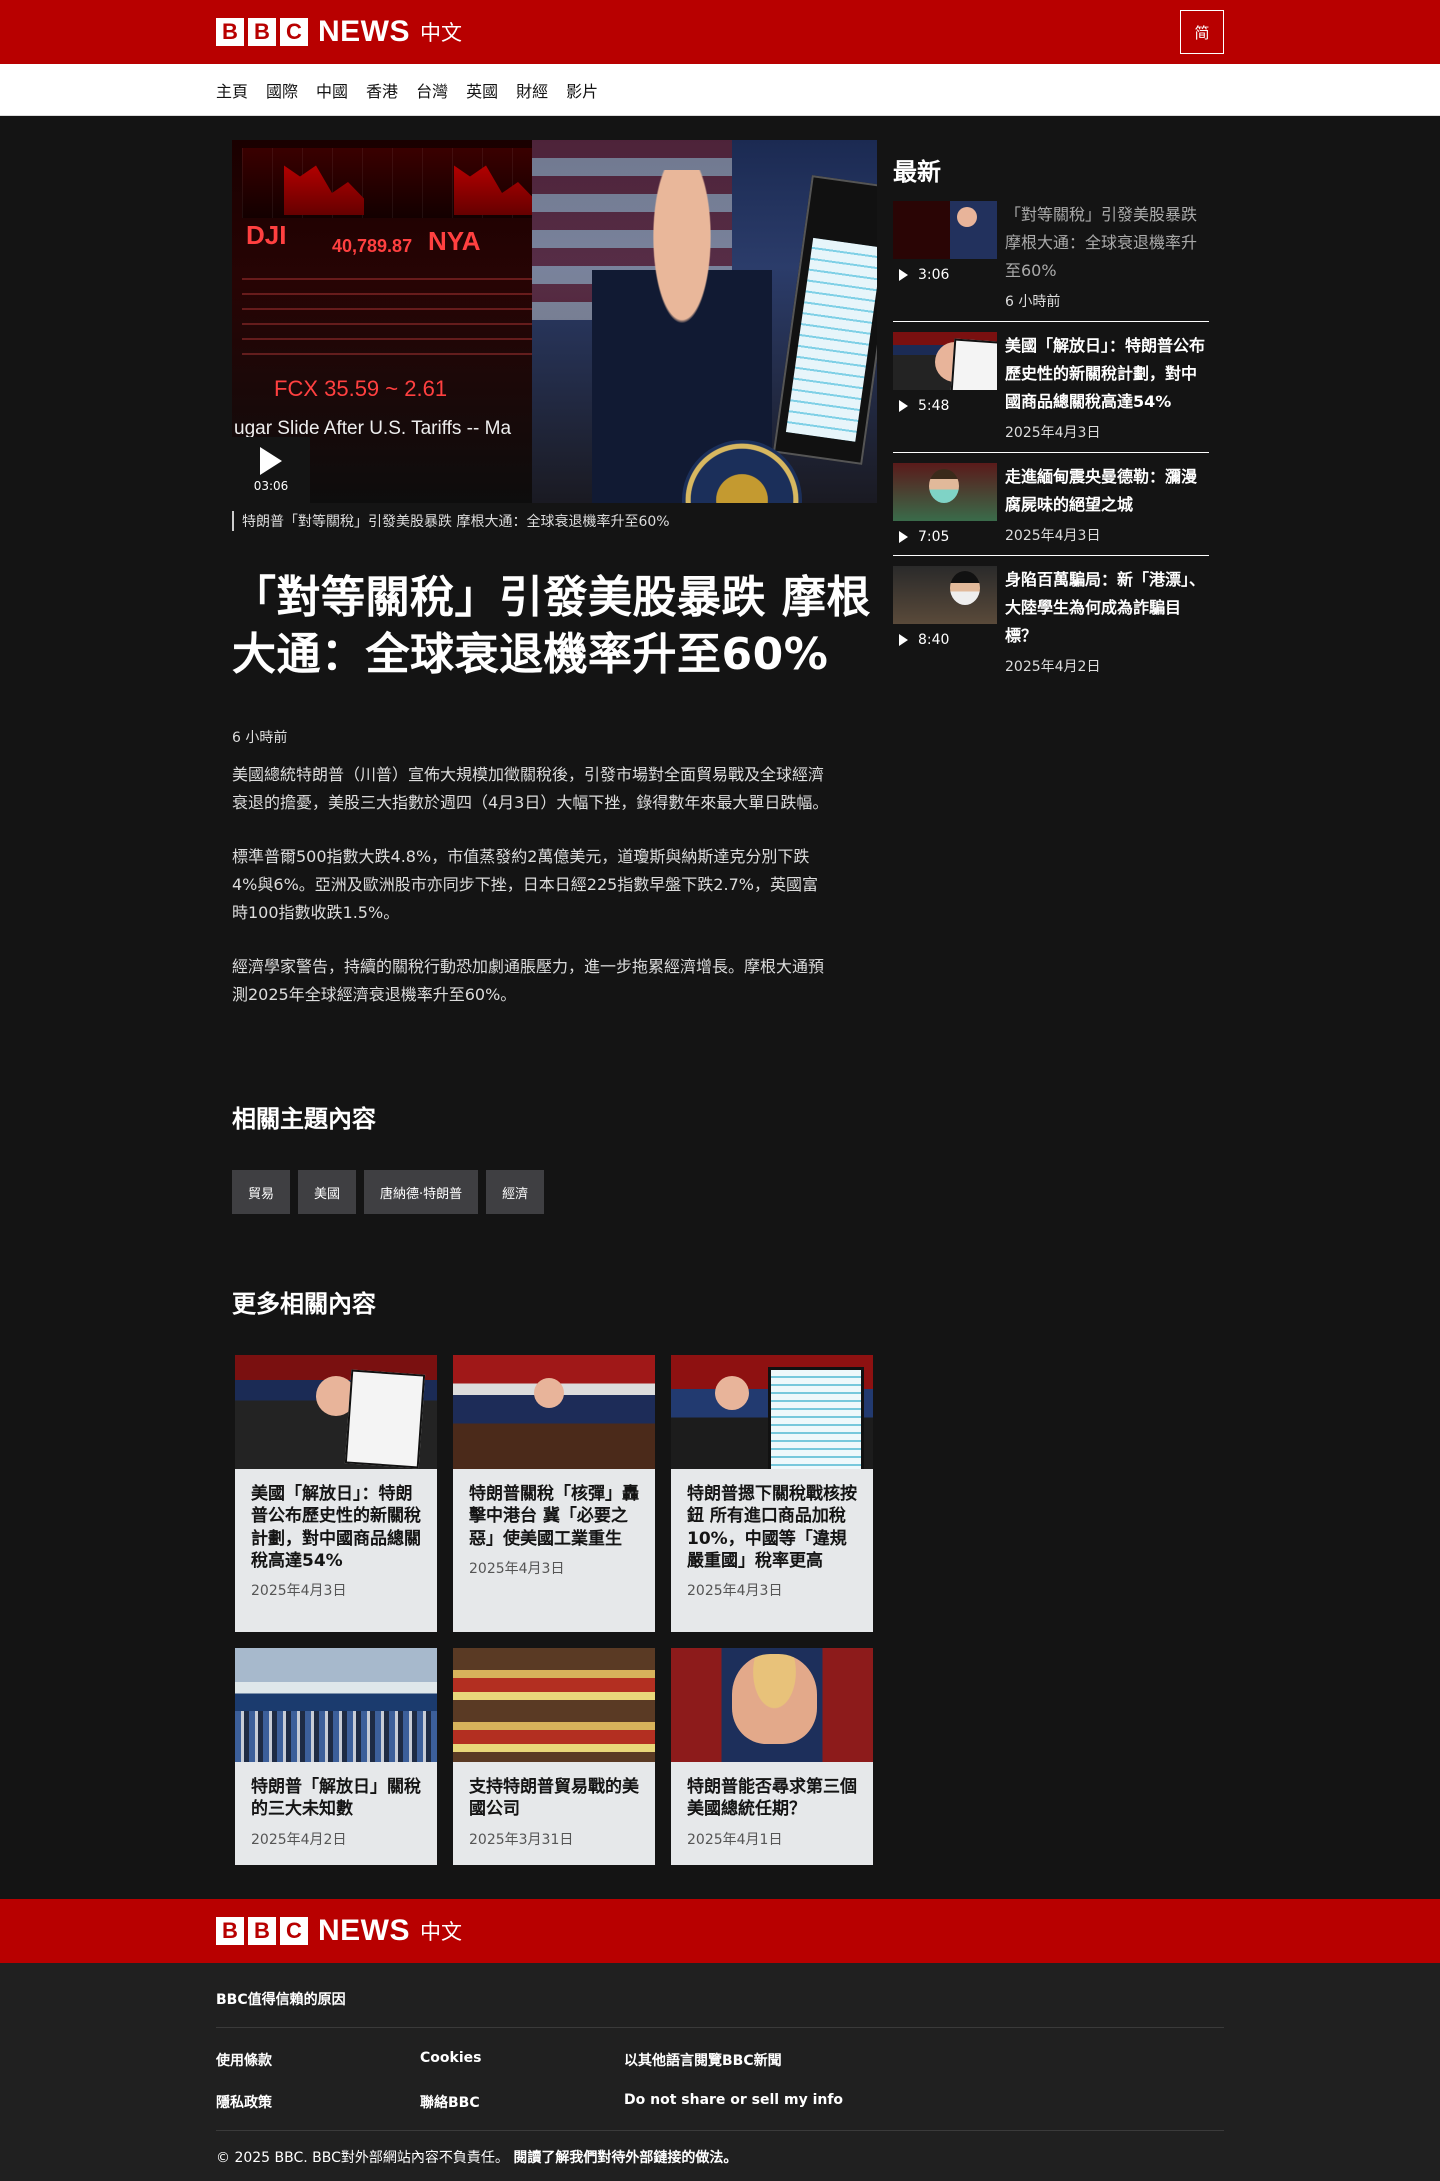  Describe the element at coordinates (361, 388) in the screenshot. I see `video-text-fcx: FCX 35.59 ~ 2.61` at that location.